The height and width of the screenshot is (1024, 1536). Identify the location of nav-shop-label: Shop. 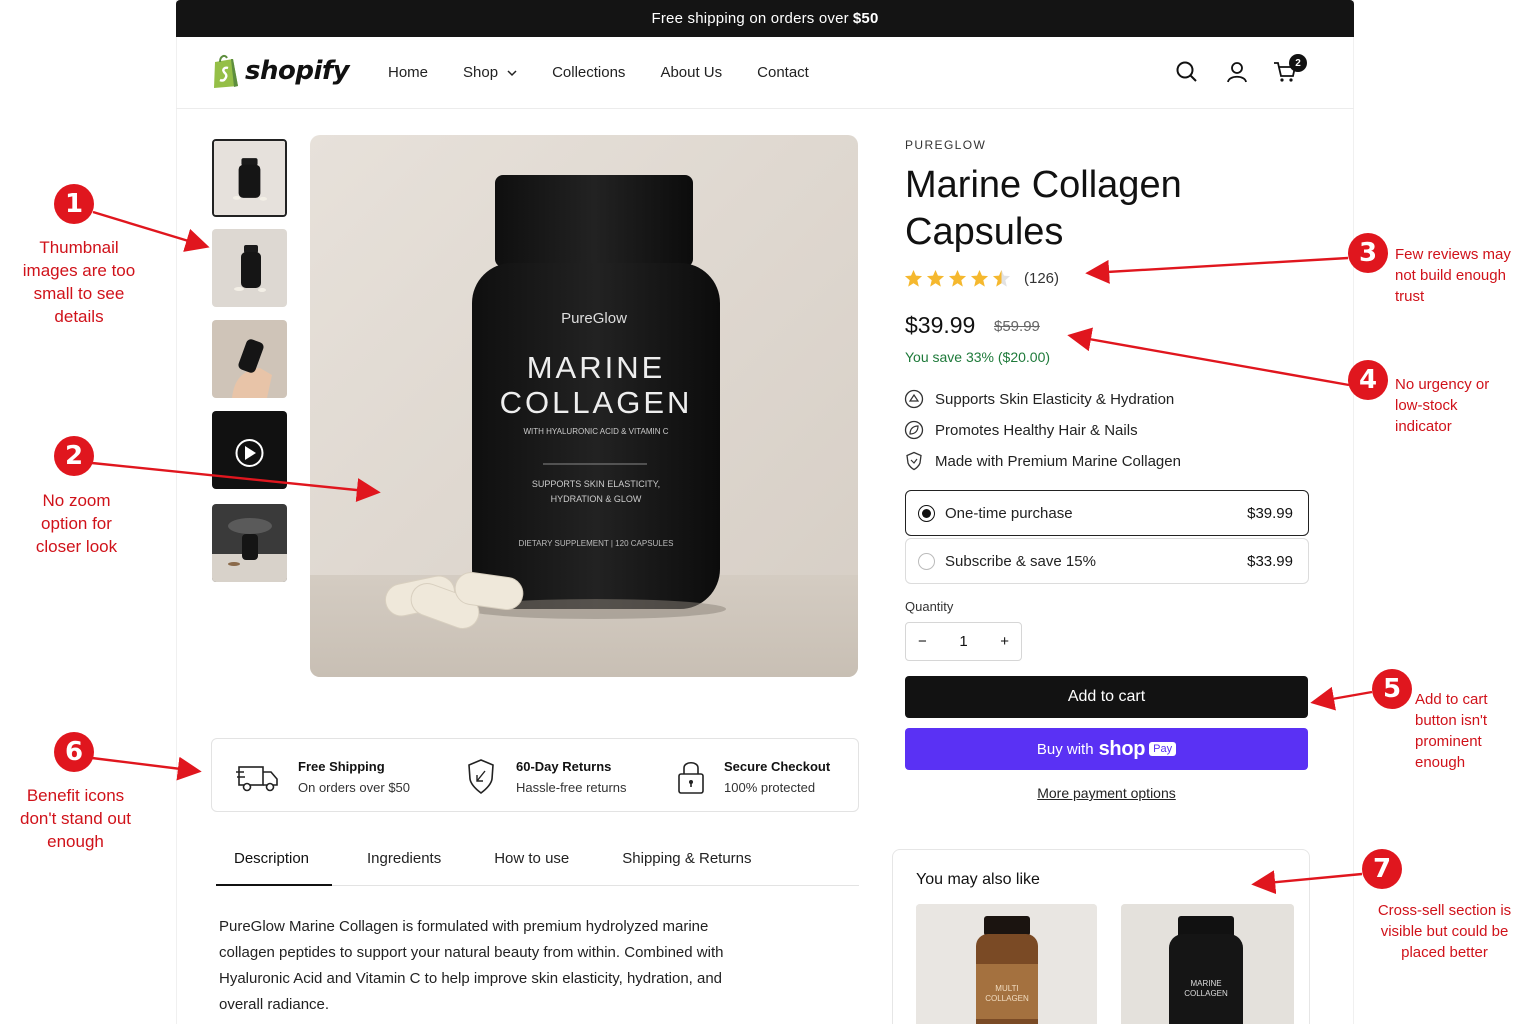
(481, 72).